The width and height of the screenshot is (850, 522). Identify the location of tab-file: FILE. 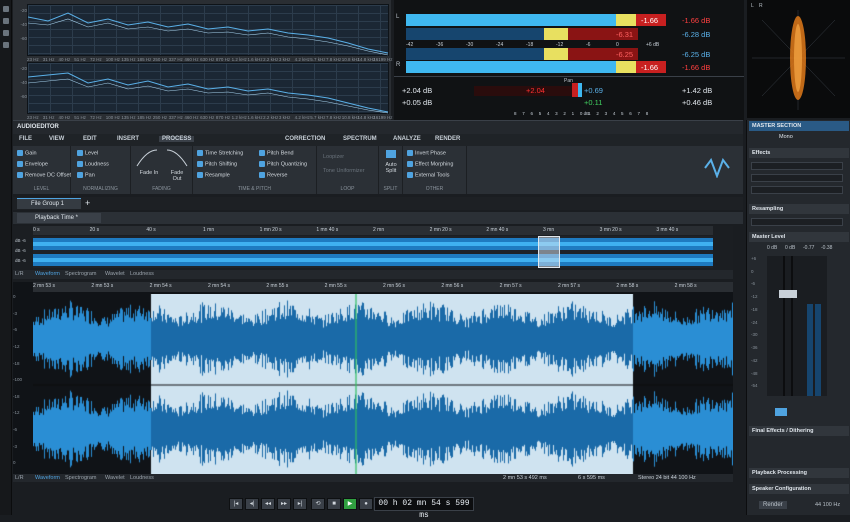
(25, 139).